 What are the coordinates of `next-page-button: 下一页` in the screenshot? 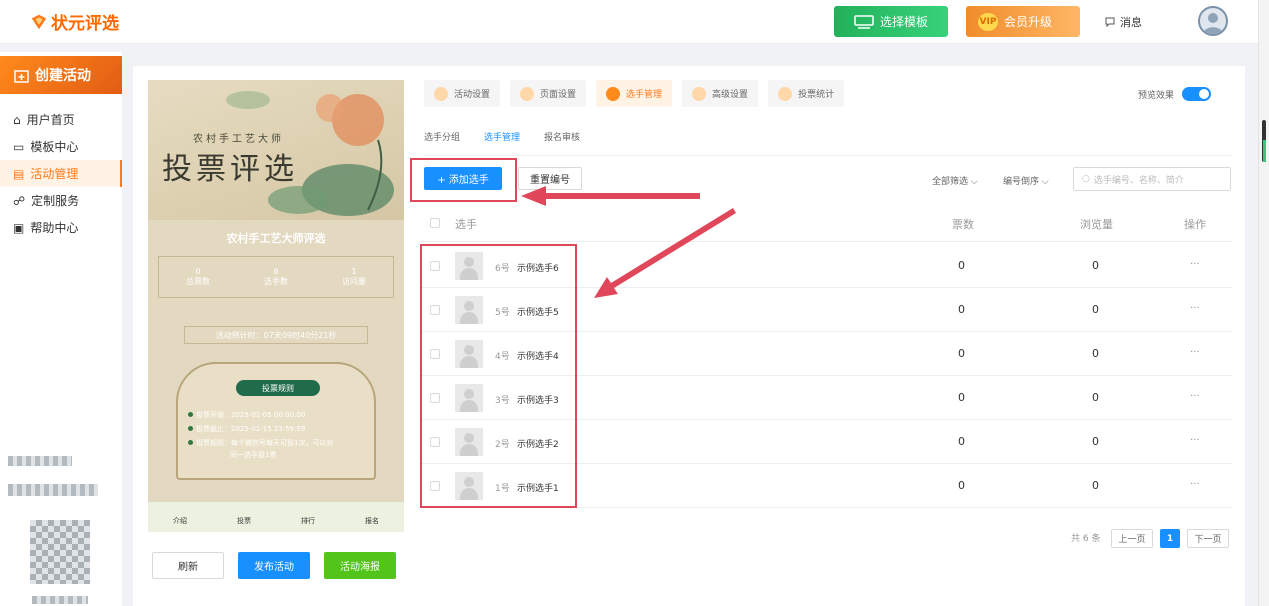 It's located at (1208, 538).